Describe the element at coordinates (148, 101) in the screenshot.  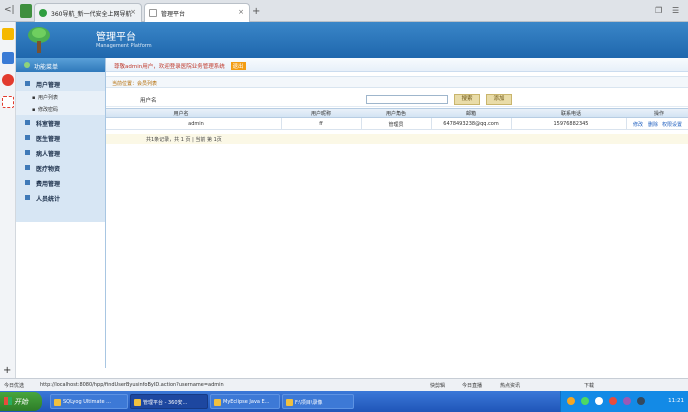
I see `search-label: 用户名` at that location.